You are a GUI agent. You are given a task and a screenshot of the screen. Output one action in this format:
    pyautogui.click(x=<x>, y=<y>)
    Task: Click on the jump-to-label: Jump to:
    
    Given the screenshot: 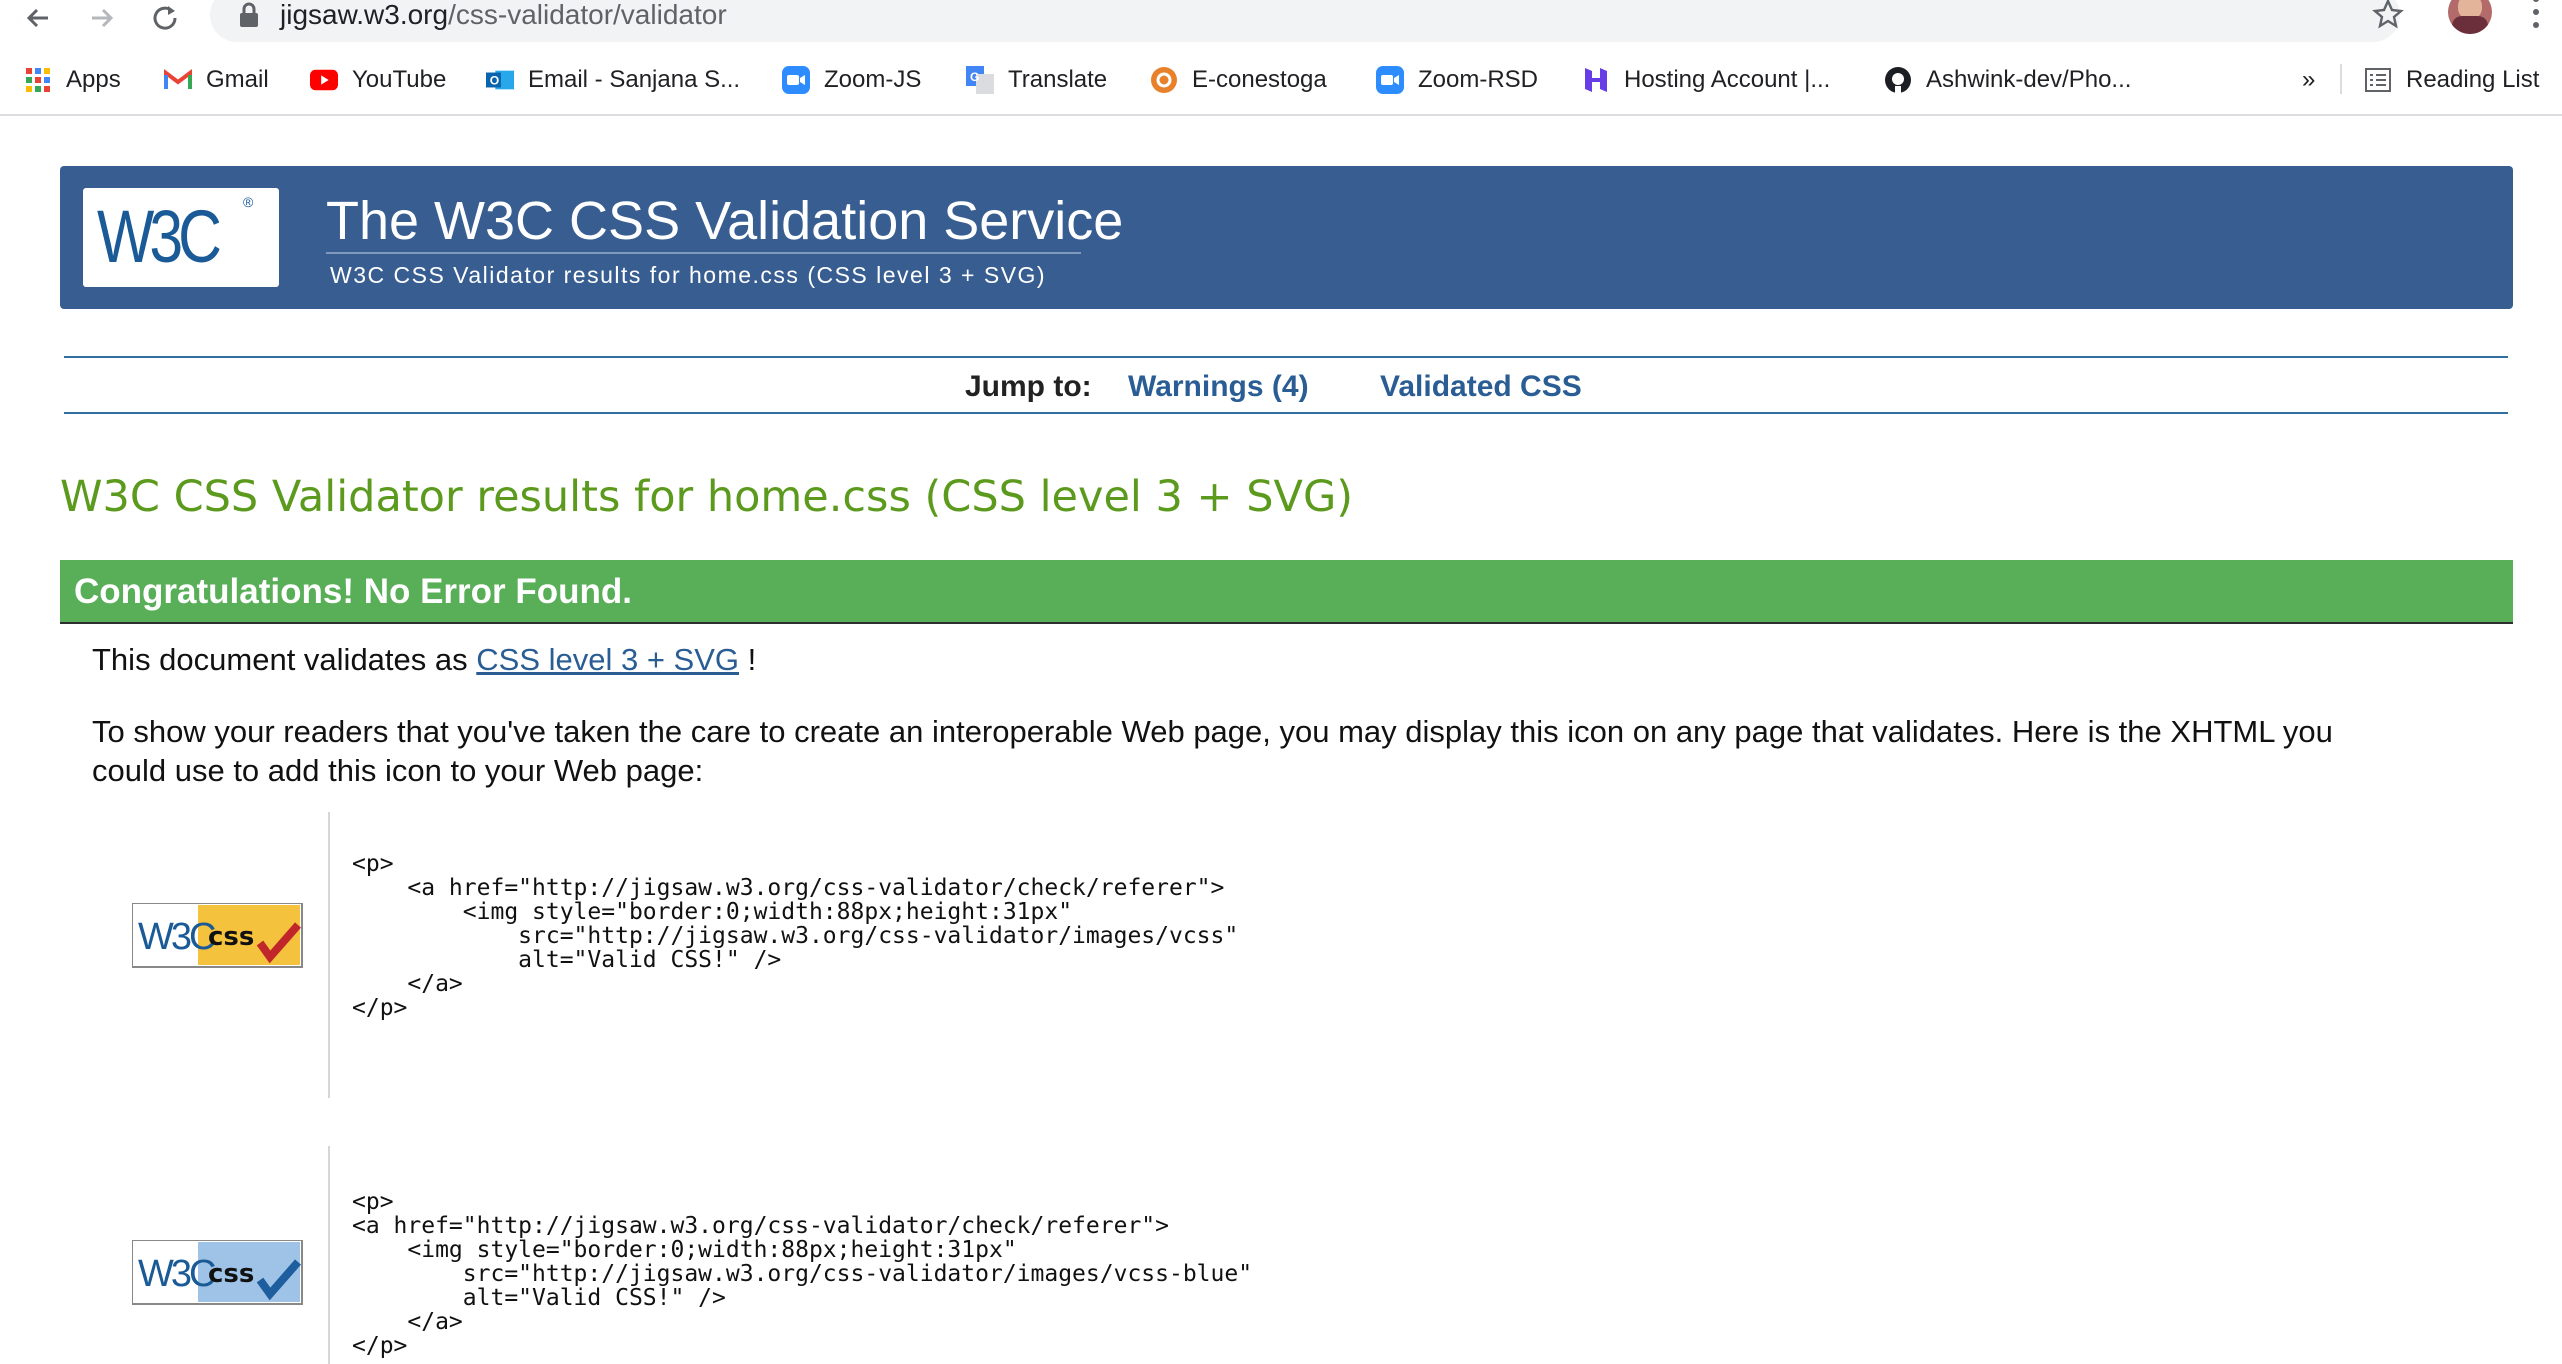 What is the action you would take?
    pyautogui.click(x=1028, y=386)
    